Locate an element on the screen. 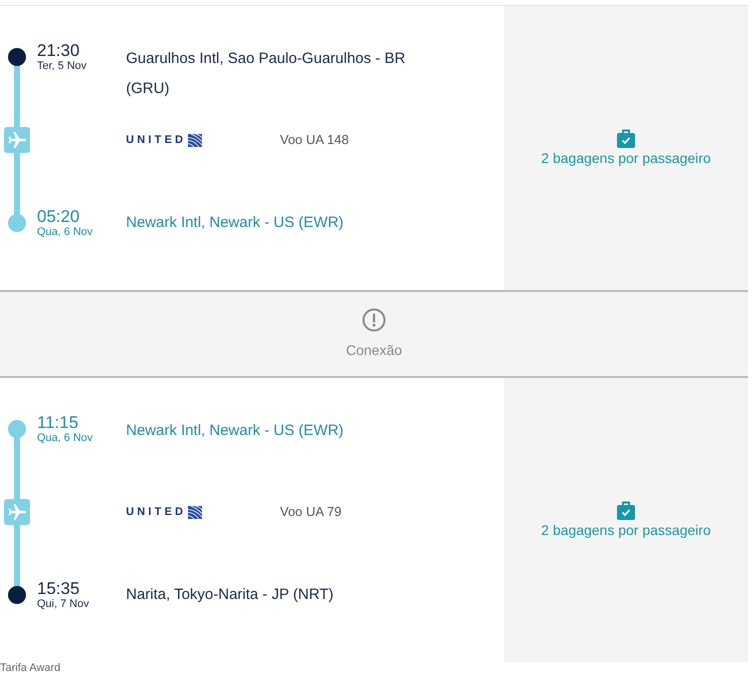  arrival-date: Qui, 7 Nov is located at coordinates (63, 604).